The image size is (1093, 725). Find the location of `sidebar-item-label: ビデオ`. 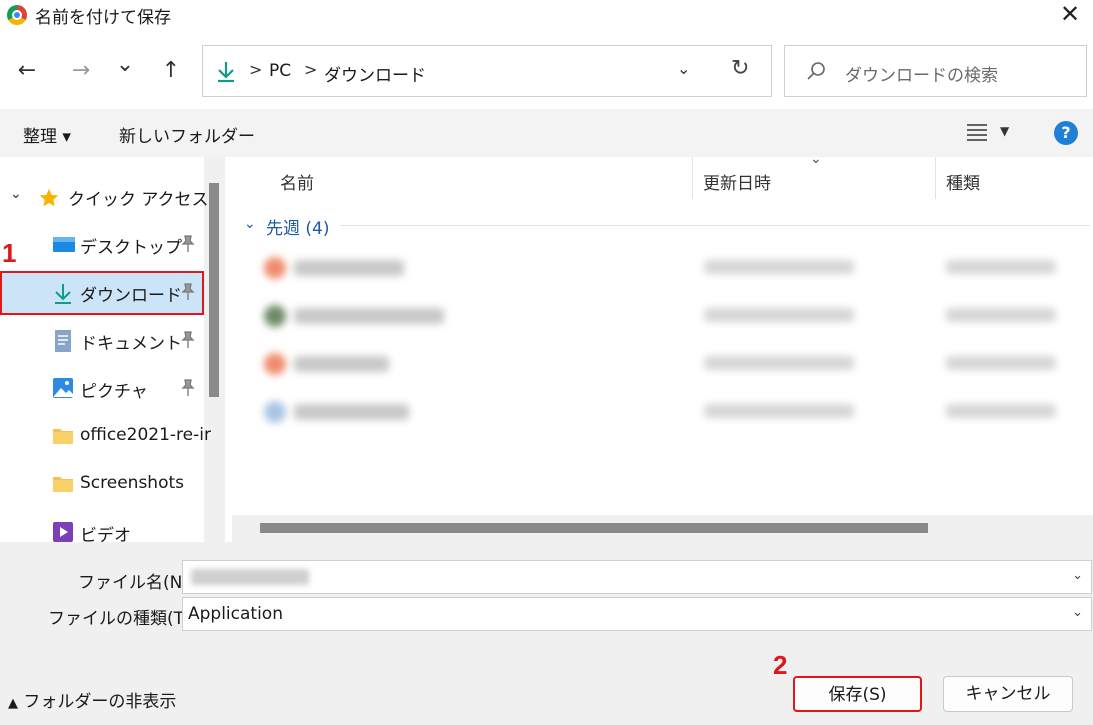

sidebar-item-label: ビデオ is located at coordinates (105, 534).